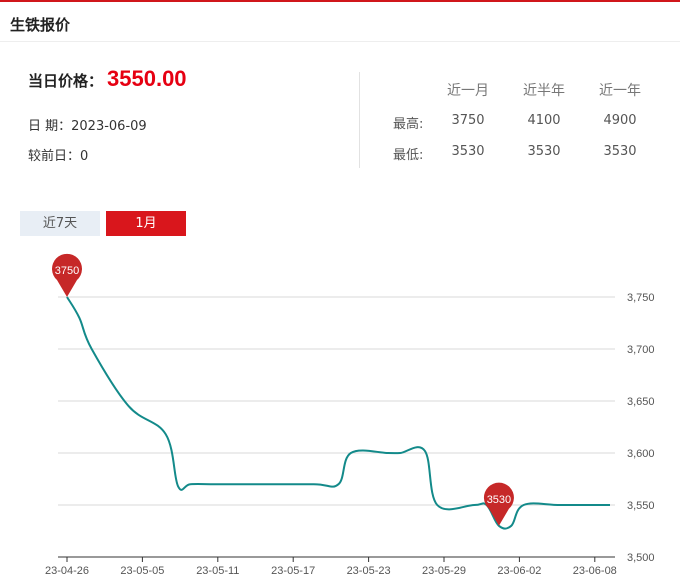  Describe the element at coordinates (641, 402) in the screenshot. I see `y-tick-label: 3,650` at that location.